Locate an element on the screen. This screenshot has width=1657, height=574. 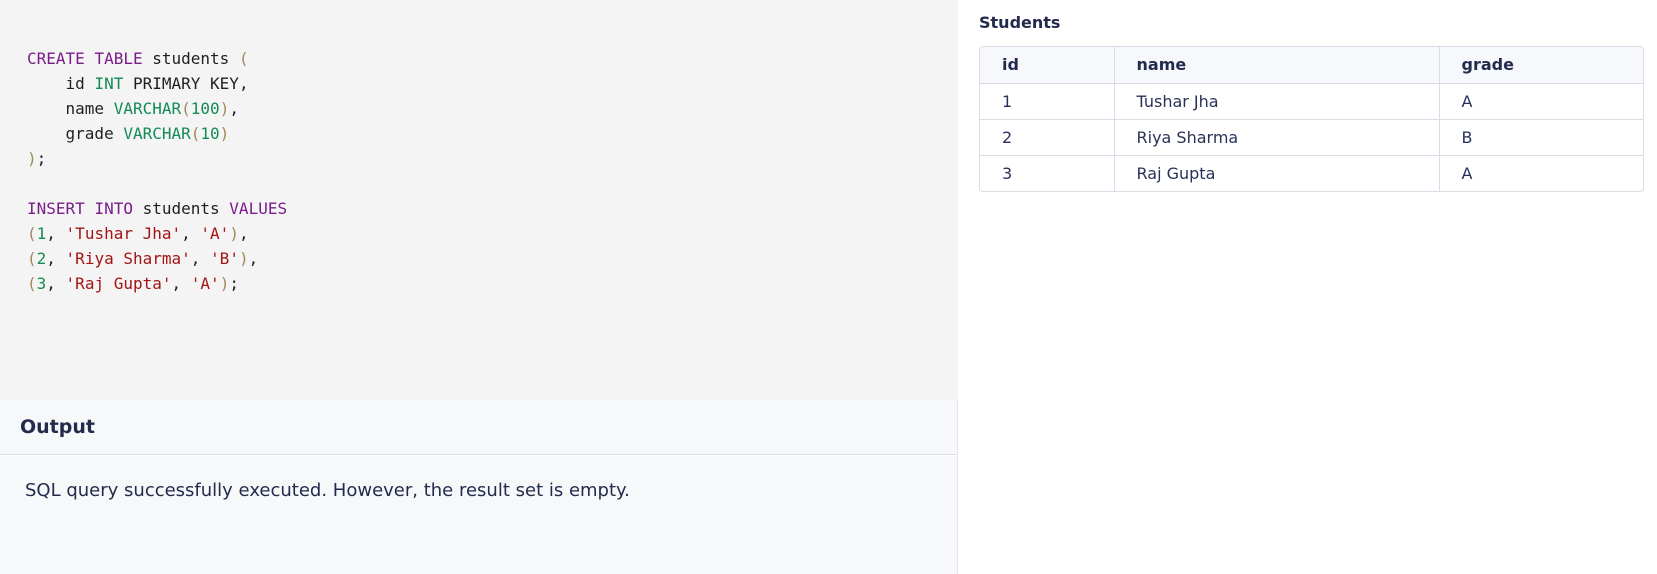
code-line: INSERT INTO students VALUES is located at coordinates (157, 208).